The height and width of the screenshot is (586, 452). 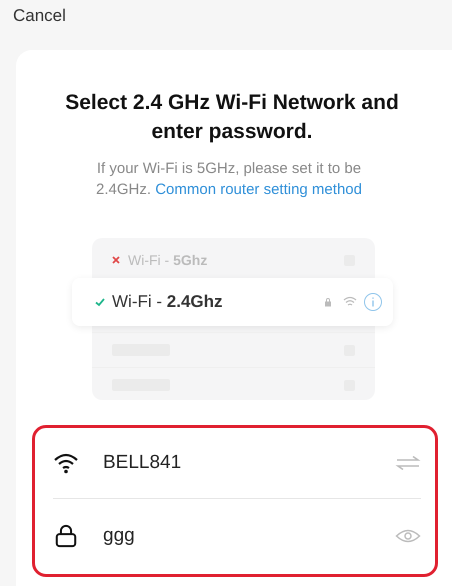 I want to click on hint-text: If your Wi-Fi is 5GHz, please set it to be 2.4GHz. Common router setting method, so click(x=229, y=179).